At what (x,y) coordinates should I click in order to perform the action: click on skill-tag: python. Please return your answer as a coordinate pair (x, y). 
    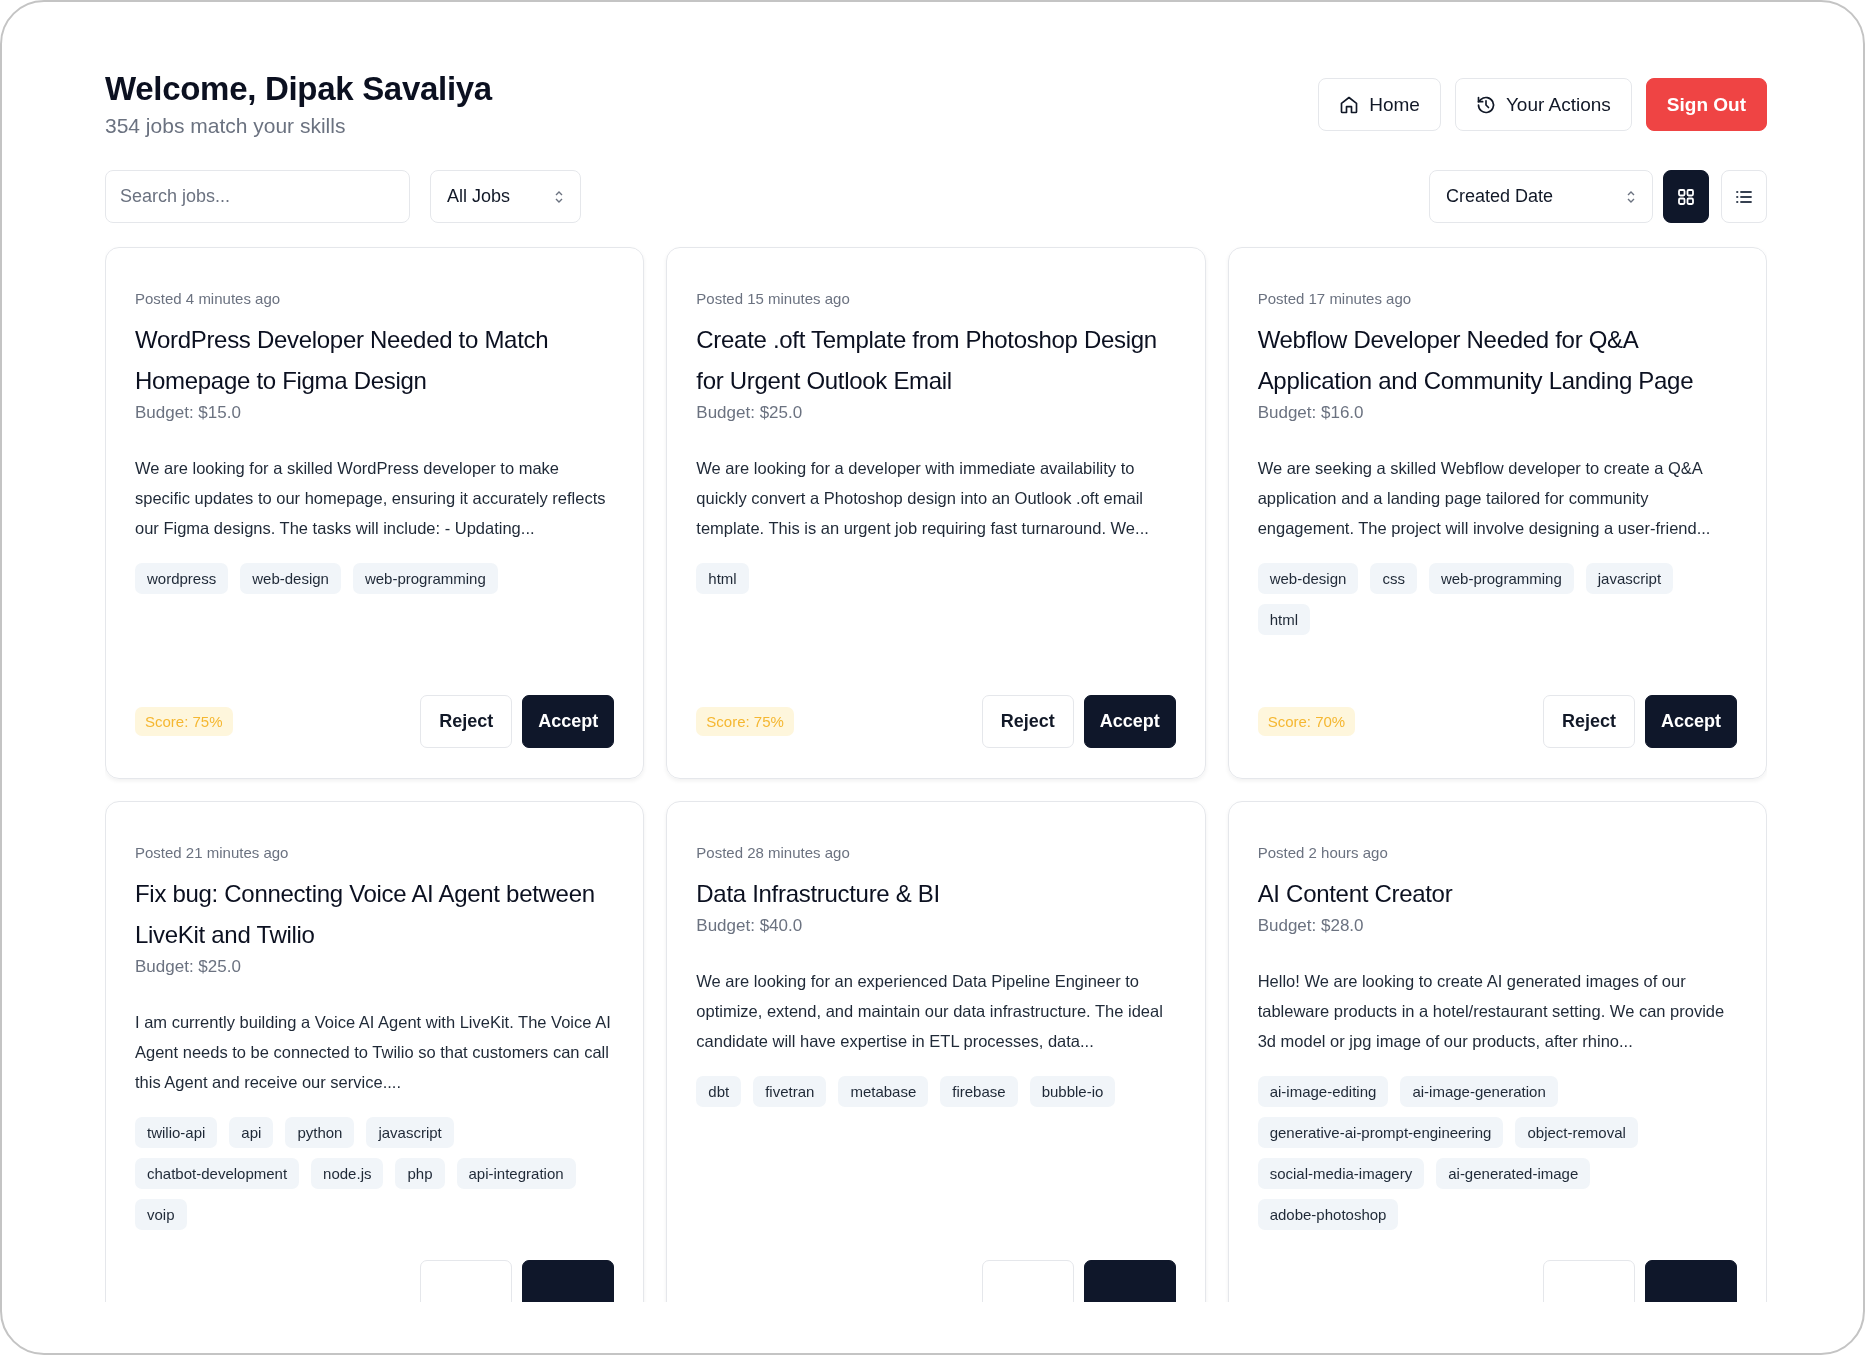
    Looking at the image, I should click on (320, 1132).